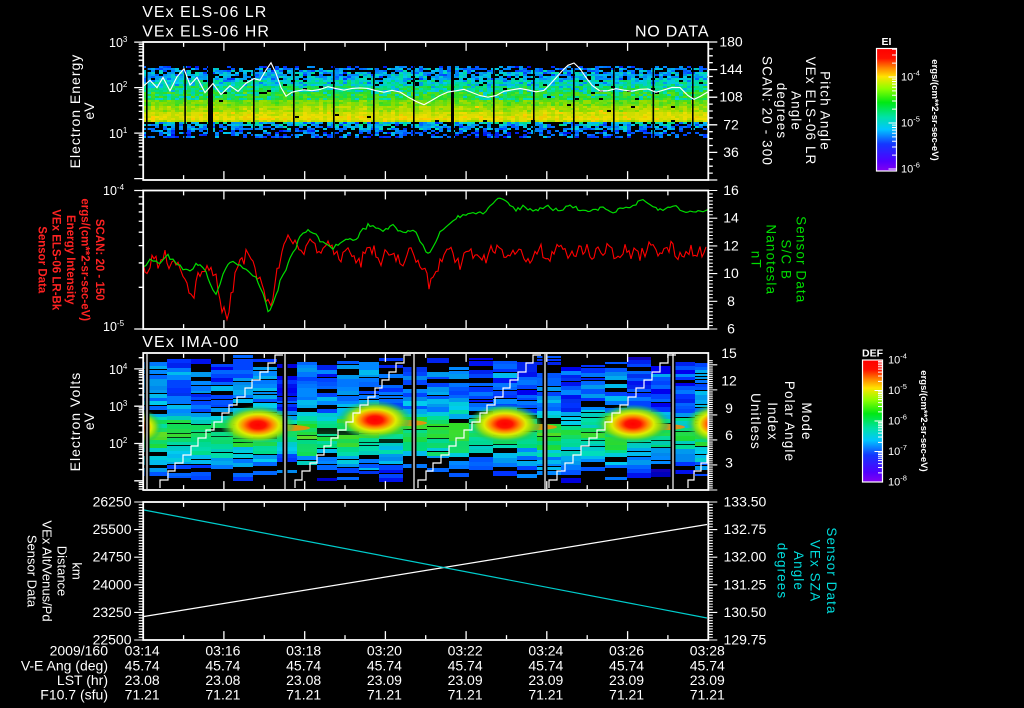 Image resolution: width=1024 pixels, height=708 pixels. What do you see at coordinates (142, 651) in the screenshot?
I see `svg-text: 03:14` at bounding box center [142, 651].